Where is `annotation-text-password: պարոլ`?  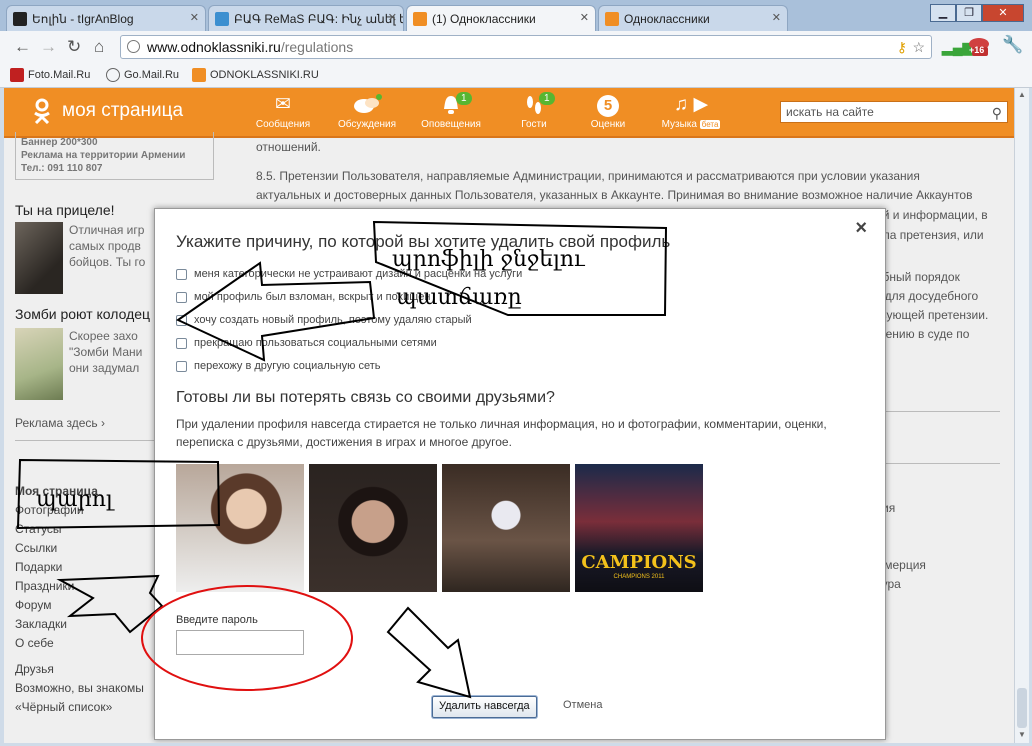 annotation-text-password: պարոլ is located at coordinates (75, 499).